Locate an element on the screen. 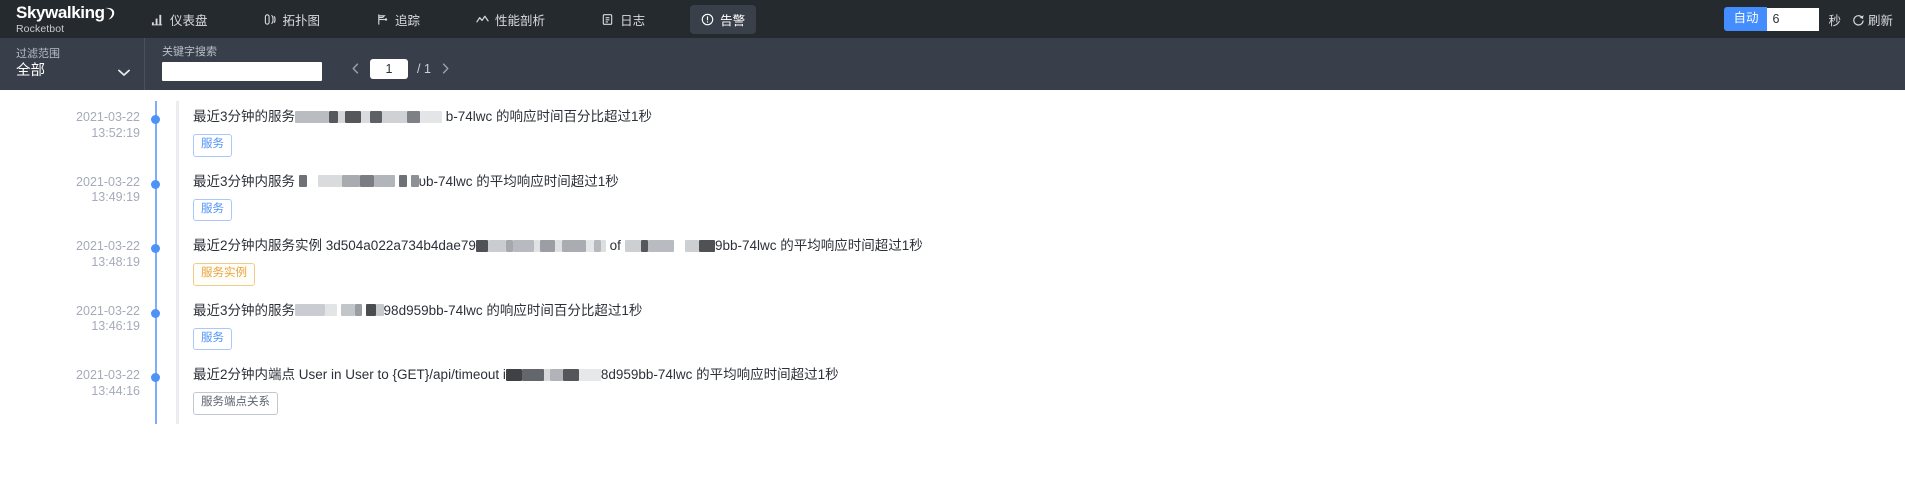 The height and width of the screenshot is (502, 1905). profile-icon is located at coordinates (482, 19).